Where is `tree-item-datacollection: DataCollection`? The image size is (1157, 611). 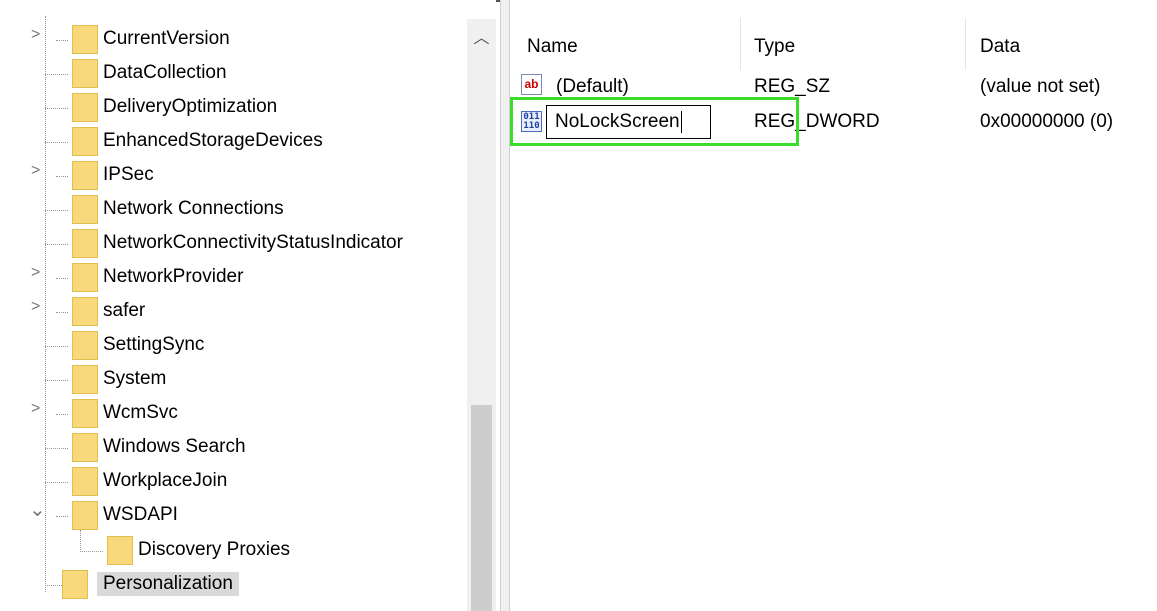 tree-item-datacollection: DataCollection is located at coordinates (235, 74).